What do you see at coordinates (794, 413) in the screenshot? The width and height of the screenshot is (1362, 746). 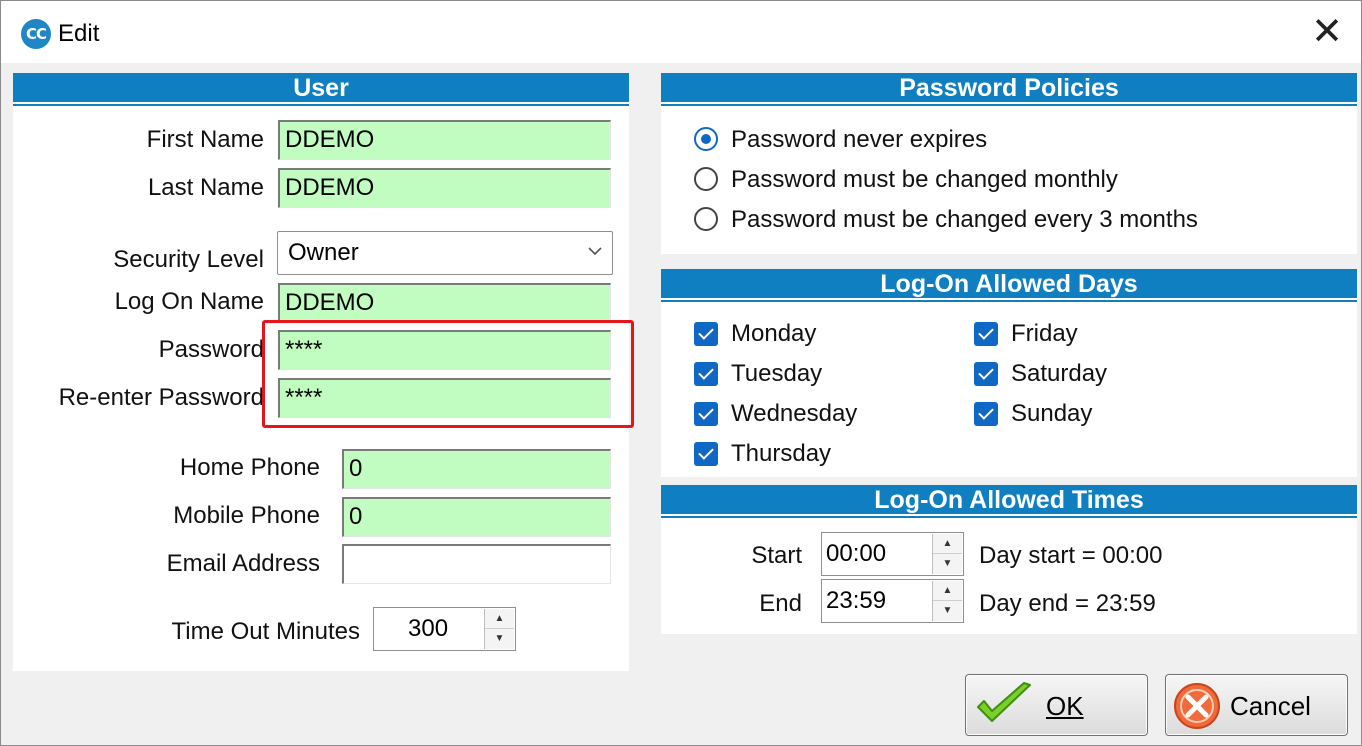 I see `day-label: Wednesday` at bounding box center [794, 413].